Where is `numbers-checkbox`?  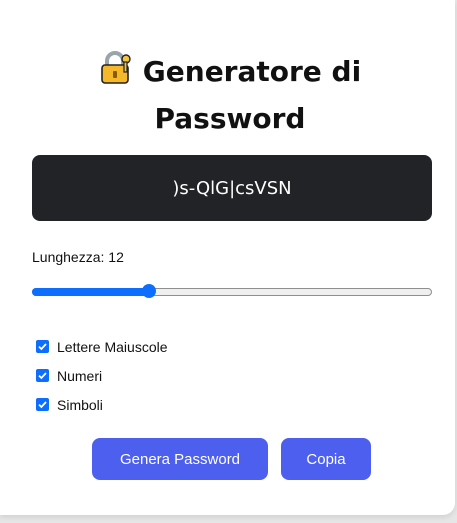
numbers-checkbox is located at coordinates (42, 375).